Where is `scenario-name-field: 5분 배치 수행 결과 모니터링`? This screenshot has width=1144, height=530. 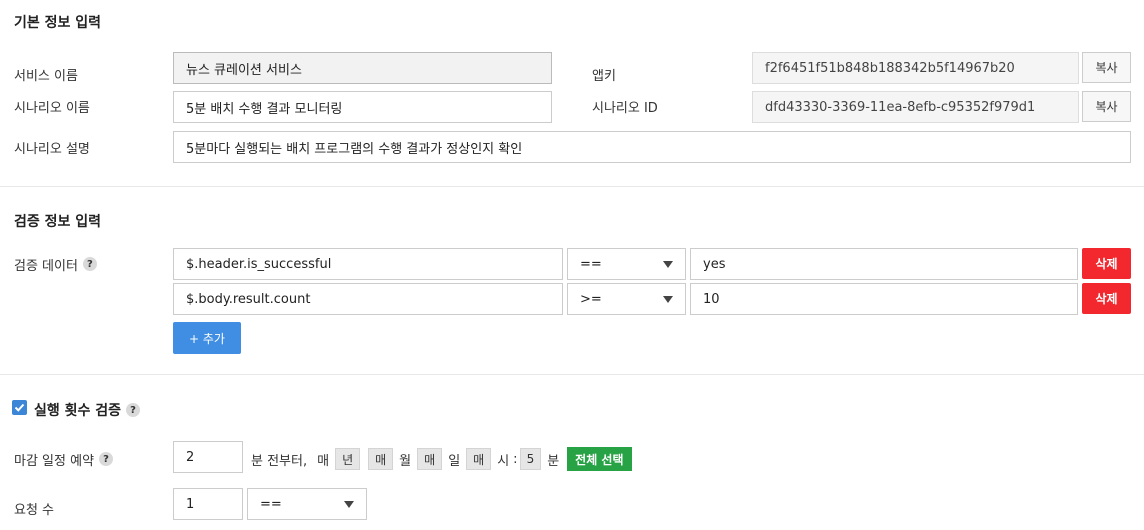
scenario-name-field: 5분 배치 수행 결과 모니터링 is located at coordinates (362, 107).